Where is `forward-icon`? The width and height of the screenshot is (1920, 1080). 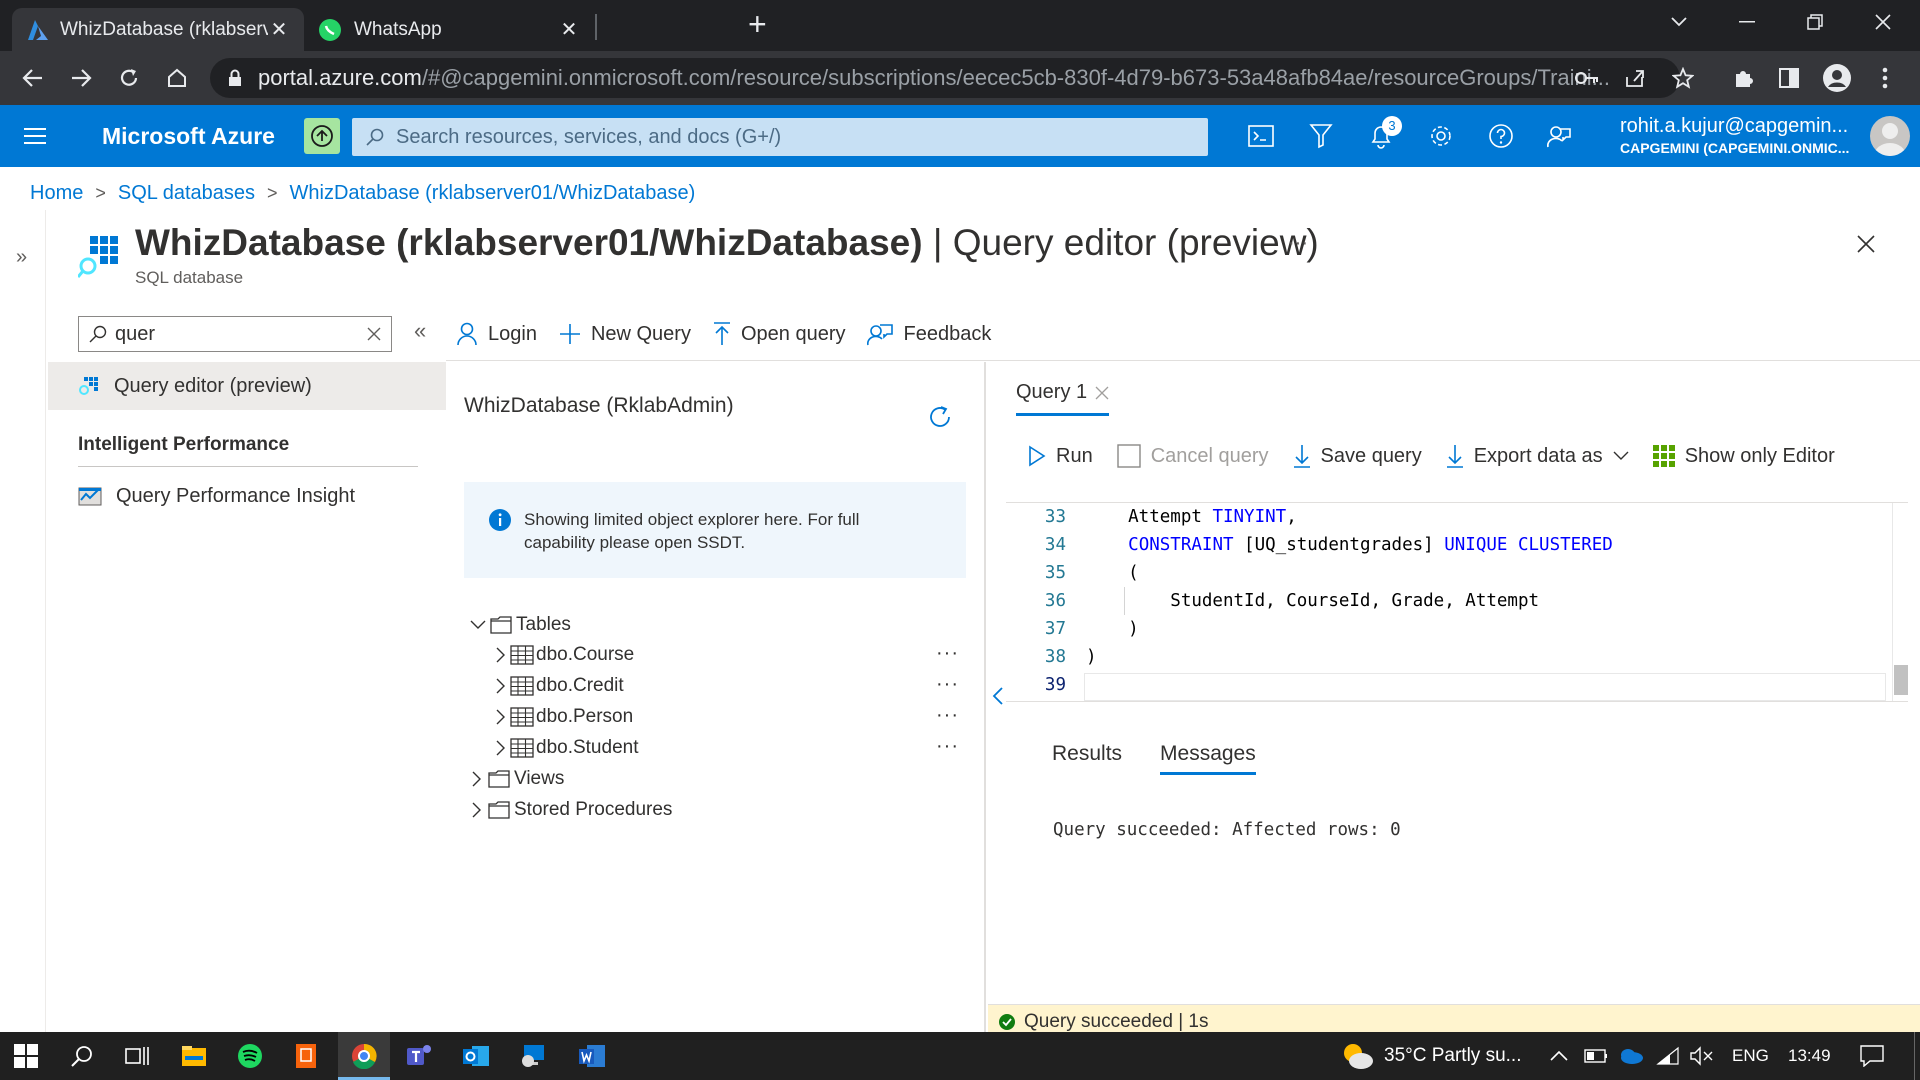 forward-icon is located at coordinates (81, 78).